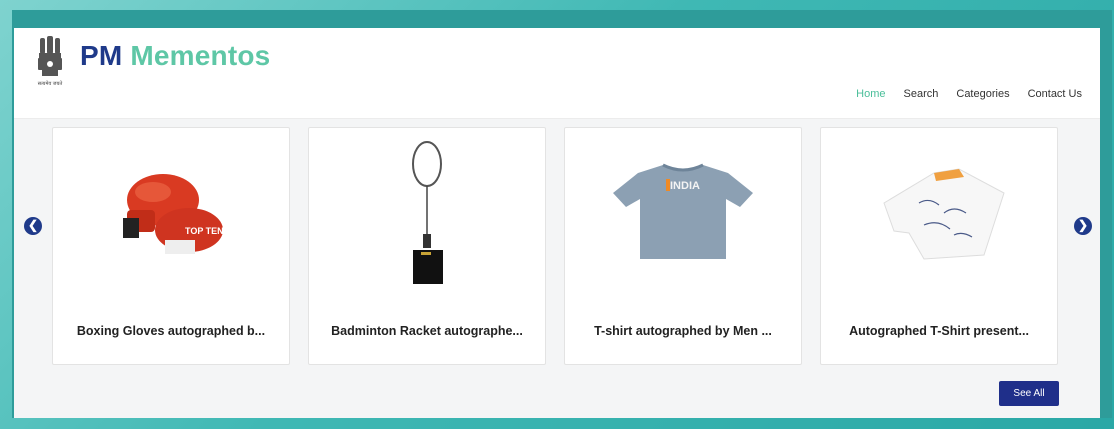  I want to click on boxing-gloves-image: TOP TEN, so click(171, 213).